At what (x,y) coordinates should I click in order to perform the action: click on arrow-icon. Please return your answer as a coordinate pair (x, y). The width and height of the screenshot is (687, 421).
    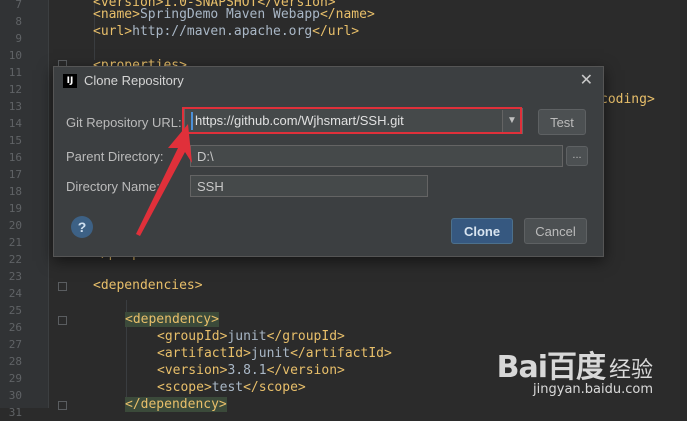
    Looking at the image, I should click on (164, 180).